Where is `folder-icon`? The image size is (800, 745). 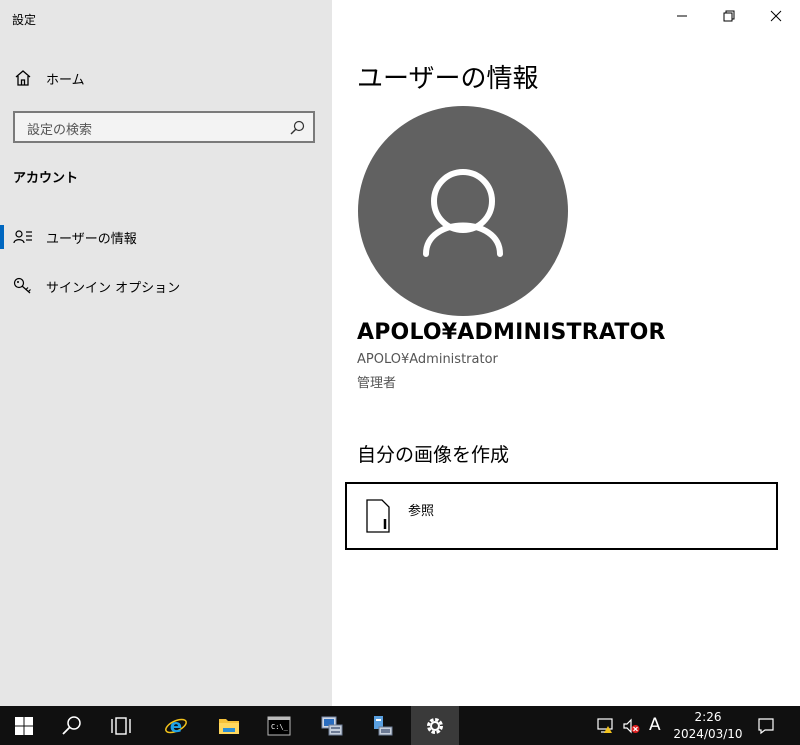
folder-icon is located at coordinates (229, 726).